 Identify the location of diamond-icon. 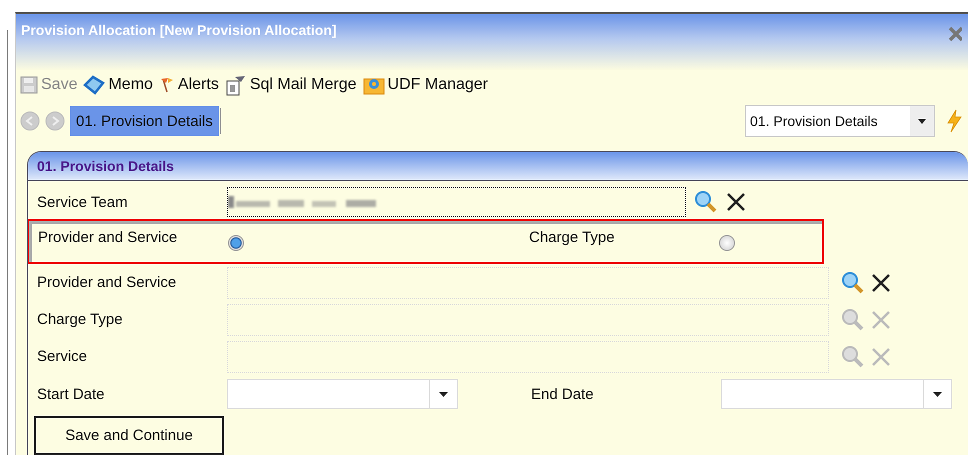
(94, 85).